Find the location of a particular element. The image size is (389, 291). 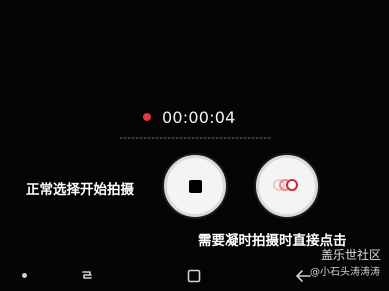

recording-timer: 00:00:04 is located at coordinates (199, 117).